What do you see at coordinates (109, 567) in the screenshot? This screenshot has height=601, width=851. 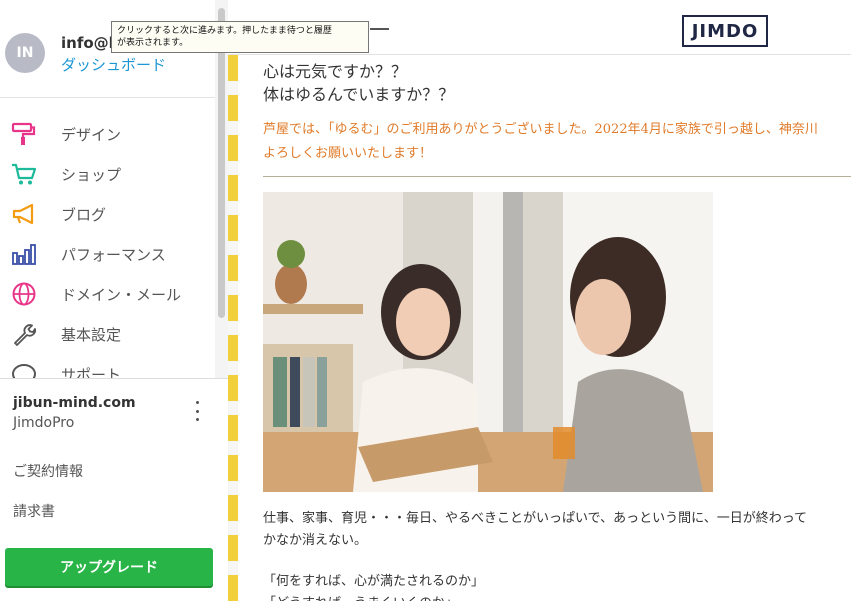 I see `upgrade-button: アップグレード` at bounding box center [109, 567].